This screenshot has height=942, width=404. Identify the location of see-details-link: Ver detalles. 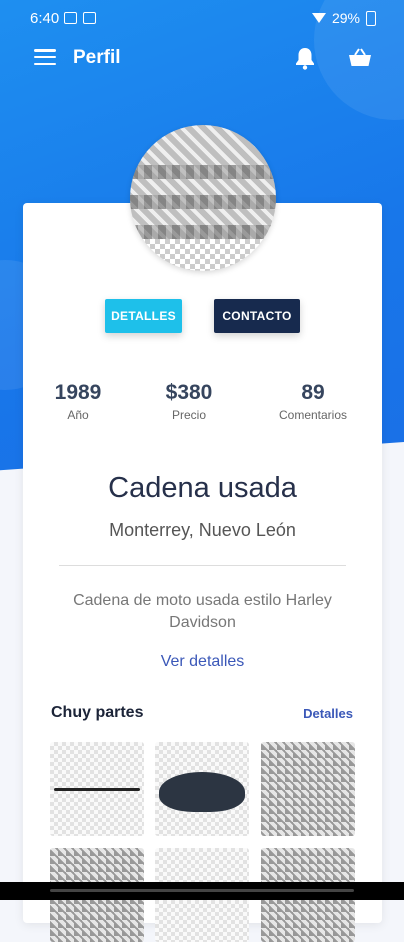
(202, 662).